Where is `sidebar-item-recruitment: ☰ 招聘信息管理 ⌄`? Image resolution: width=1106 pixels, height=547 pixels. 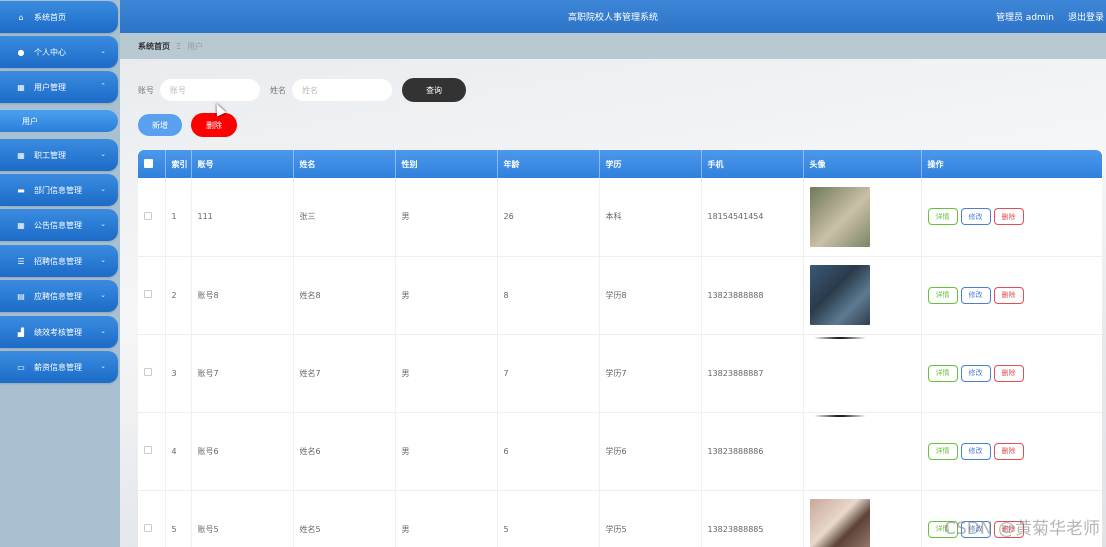 sidebar-item-recruitment: ☰ 招聘信息管理 ⌄ is located at coordinates (59, 261).